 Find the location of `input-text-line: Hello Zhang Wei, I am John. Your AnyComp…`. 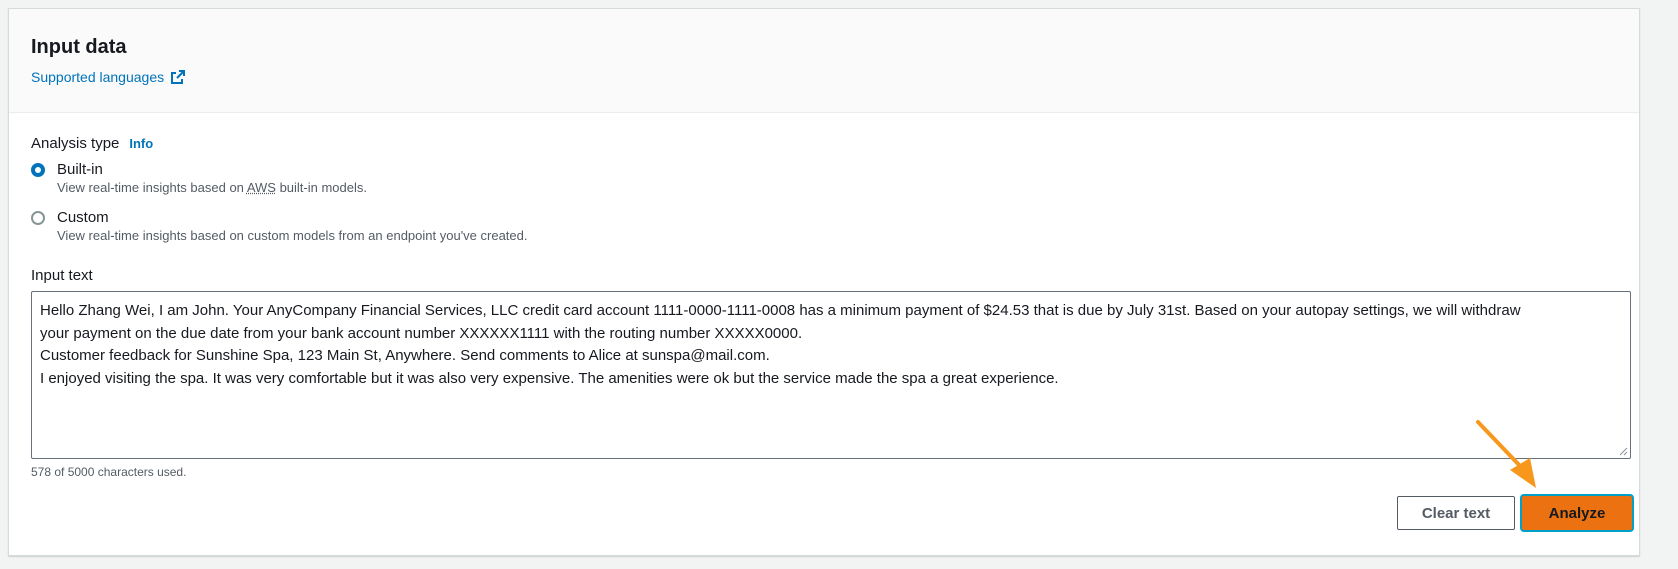

input-text-line: Hello Zhang Wei, I am John. Your AnyComp… is located at coordinates (780, 310).